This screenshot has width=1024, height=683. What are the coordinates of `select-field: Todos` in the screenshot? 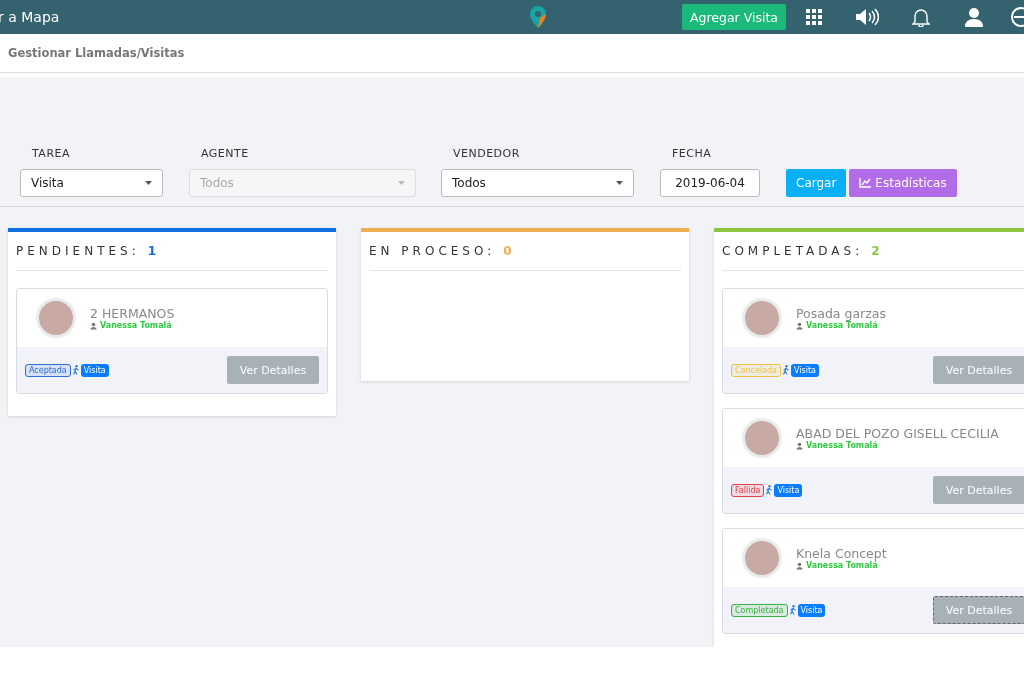 It's located at (537, 183).